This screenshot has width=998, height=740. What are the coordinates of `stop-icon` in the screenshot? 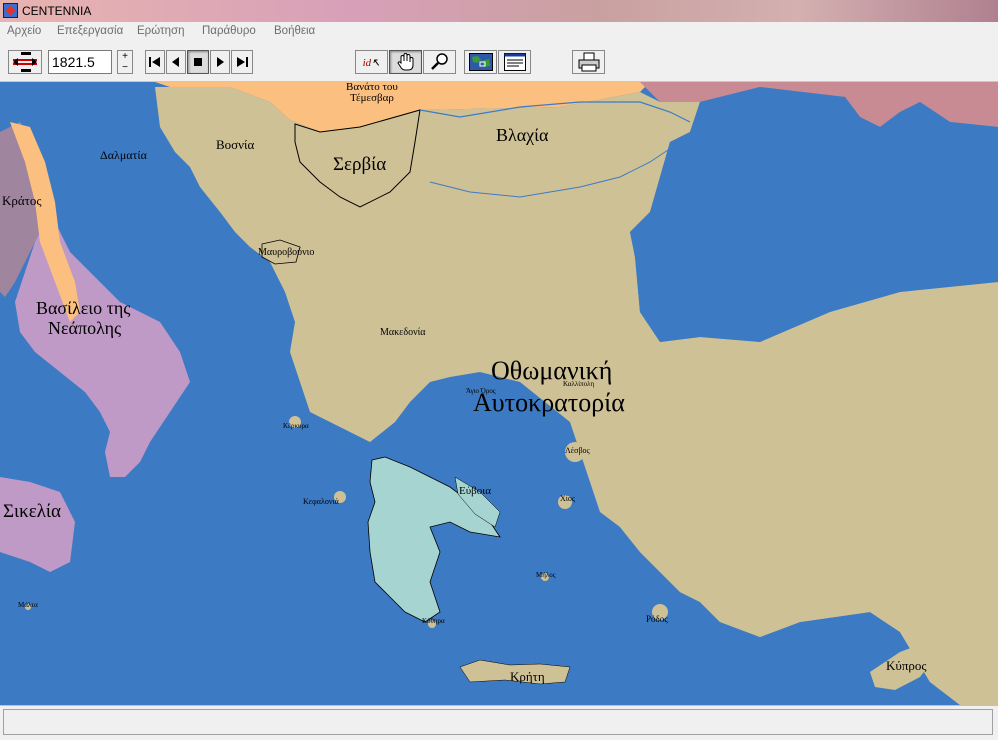 It's located at (198, 62).